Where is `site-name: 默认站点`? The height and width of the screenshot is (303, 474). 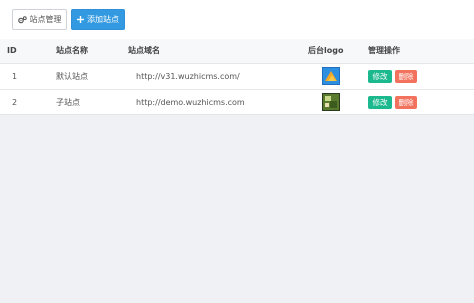
site-name: 默认站点 is located at coordinates (92, 76).